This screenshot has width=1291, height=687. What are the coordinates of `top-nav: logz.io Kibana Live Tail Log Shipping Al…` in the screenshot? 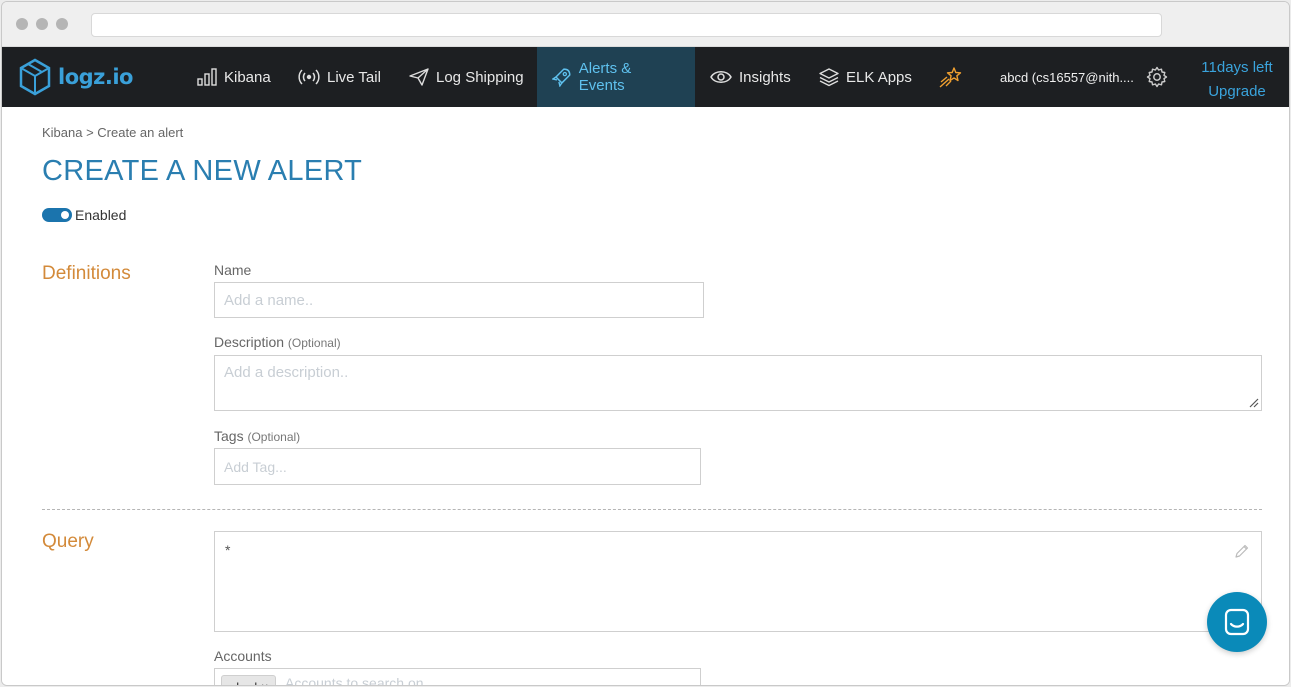 It's located at (645, 77).